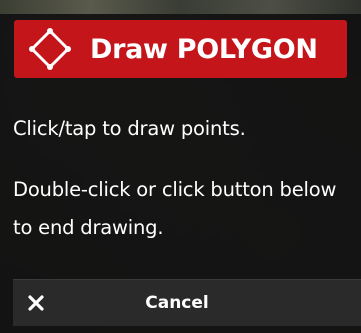 The width and height of the screenshot is (361, 333). Describe the element at coordinates (204, 49) in the screenshot. I see `panel-title: Draw POLYGON` at that location.